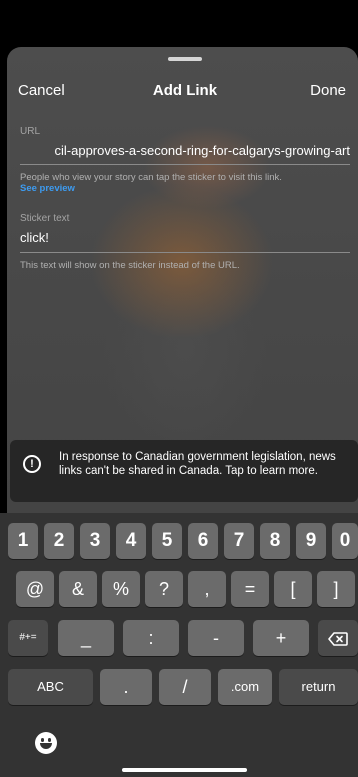 The image size is (358, 777). What do you see at coordinates (32, 464) in the screenshot?
I see `info-icon: !` at bounding box center [32, 464].